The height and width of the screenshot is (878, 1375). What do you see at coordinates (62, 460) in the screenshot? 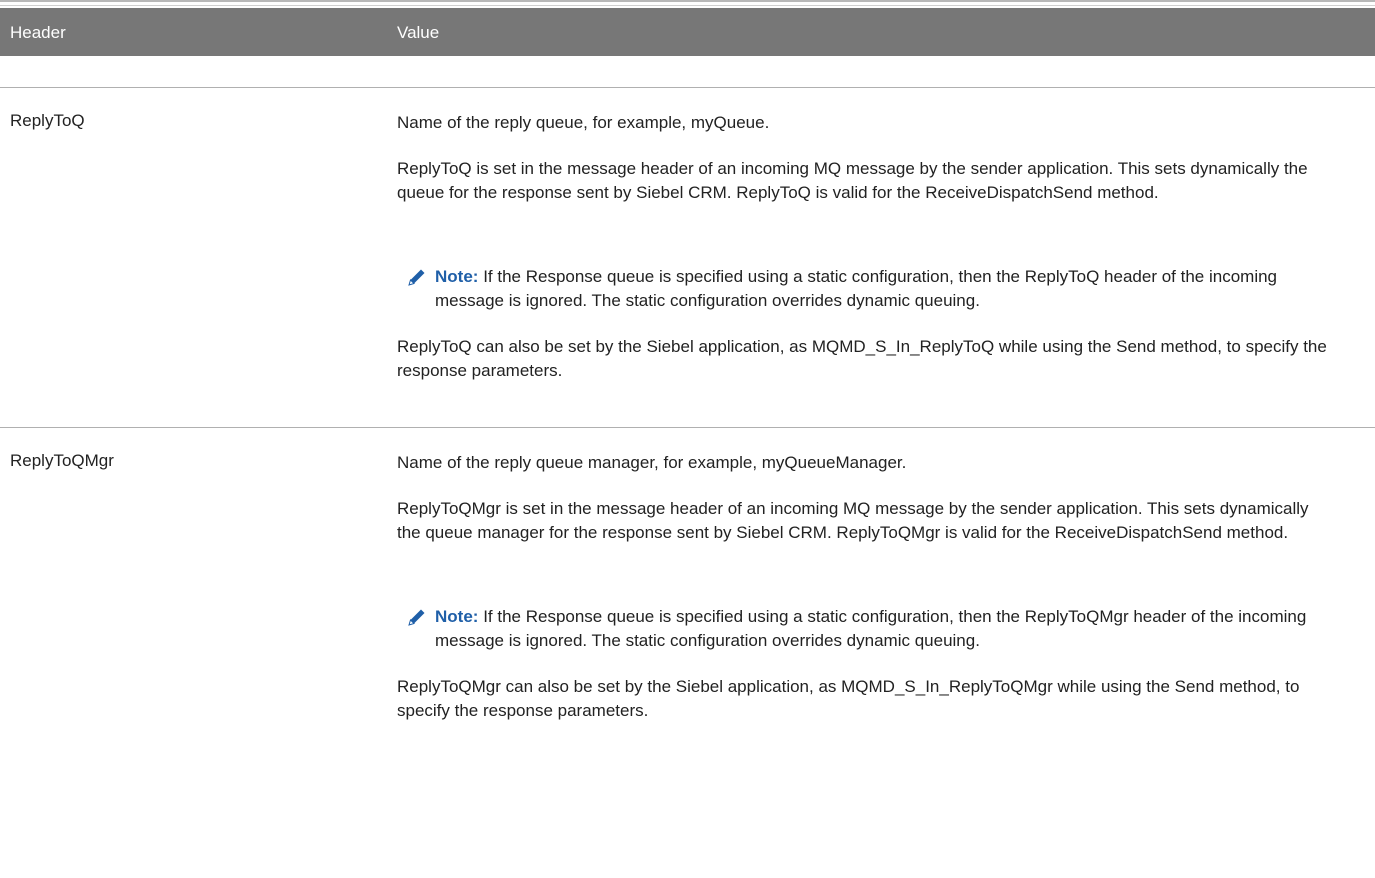
I see `row-name: ReplyToQMgr` at bounding box center [62, 460].